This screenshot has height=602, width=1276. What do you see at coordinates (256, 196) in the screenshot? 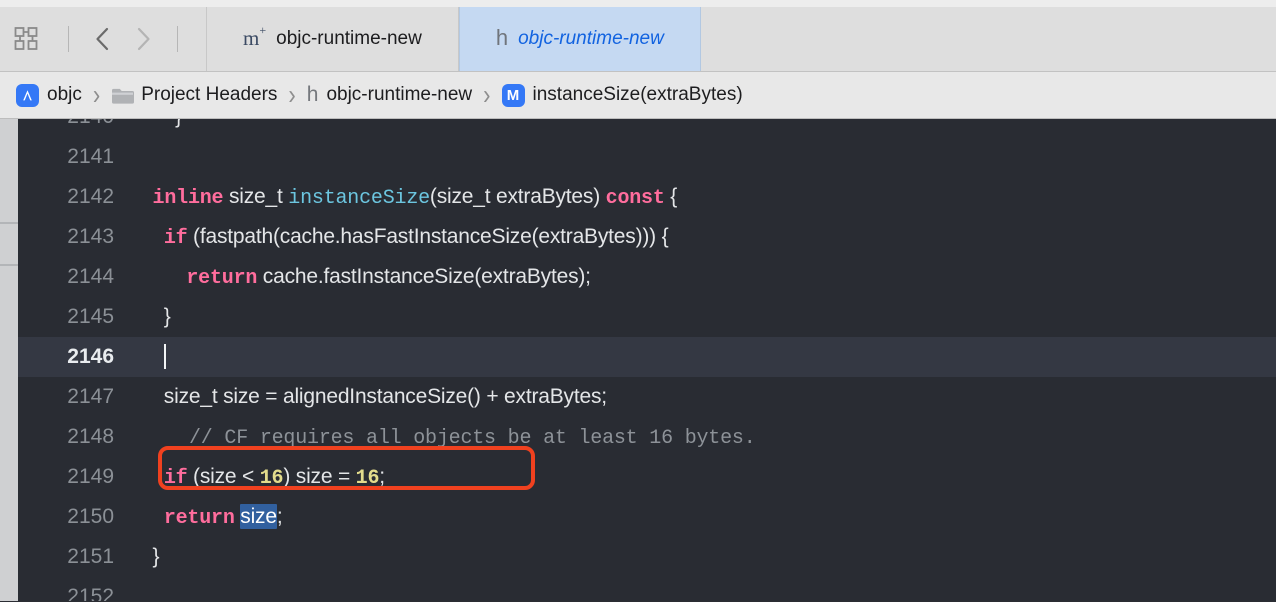
I see `code-token-plain: size_t` at bounding box center [256, 196].